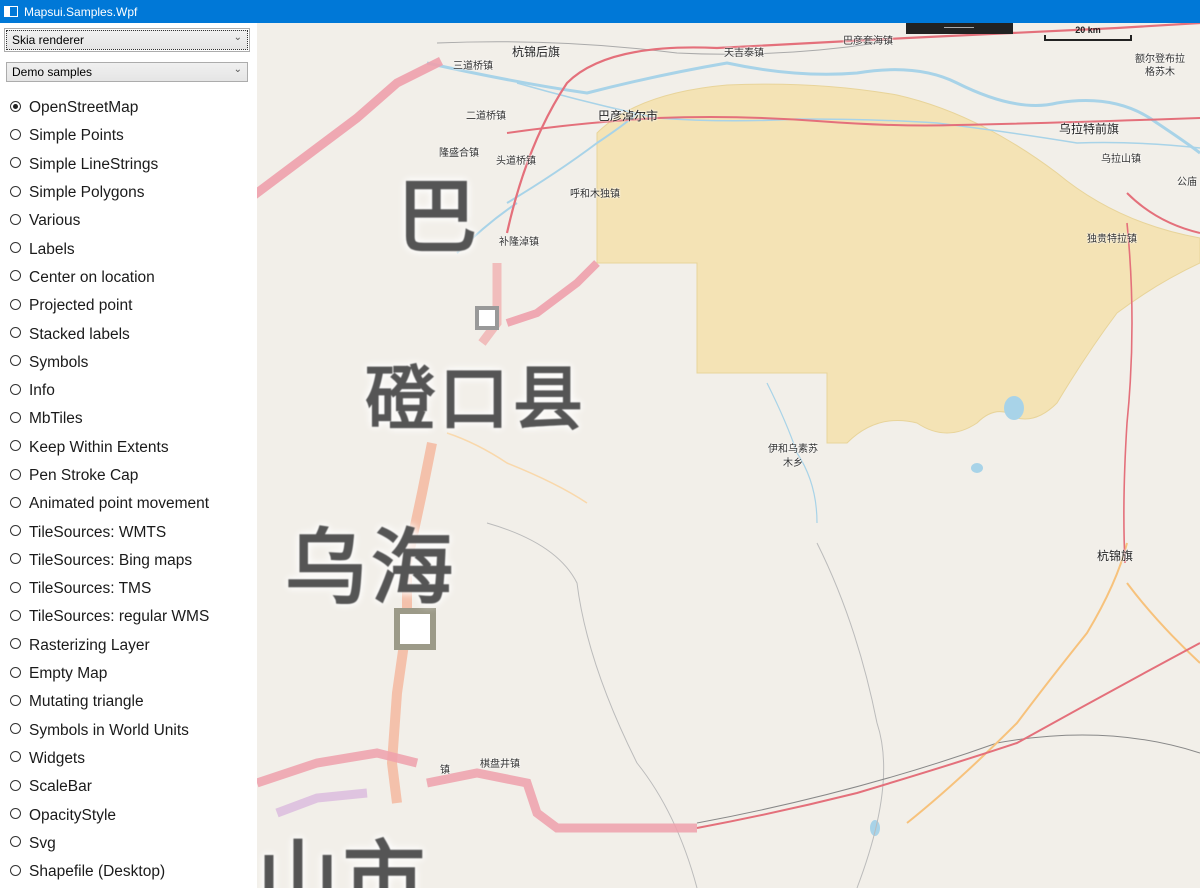 This screenshot has width=1200, height=888. Describe the element at coordinates (59, 362) in the screenshot. I see `sample-label: Symbols` at that location.